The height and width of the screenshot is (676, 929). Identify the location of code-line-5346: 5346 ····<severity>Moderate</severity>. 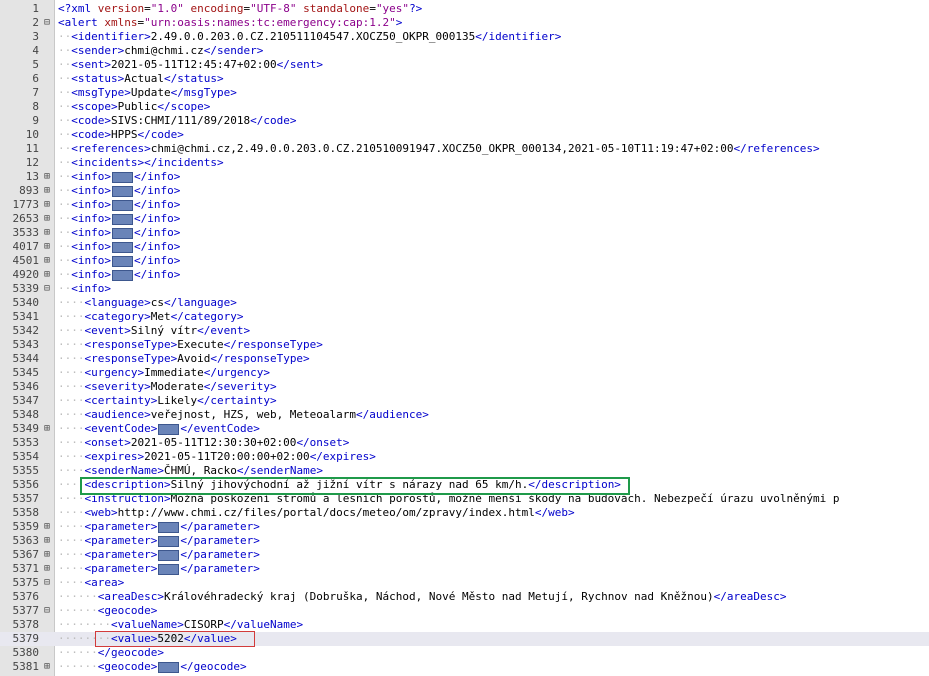
(464, 387).